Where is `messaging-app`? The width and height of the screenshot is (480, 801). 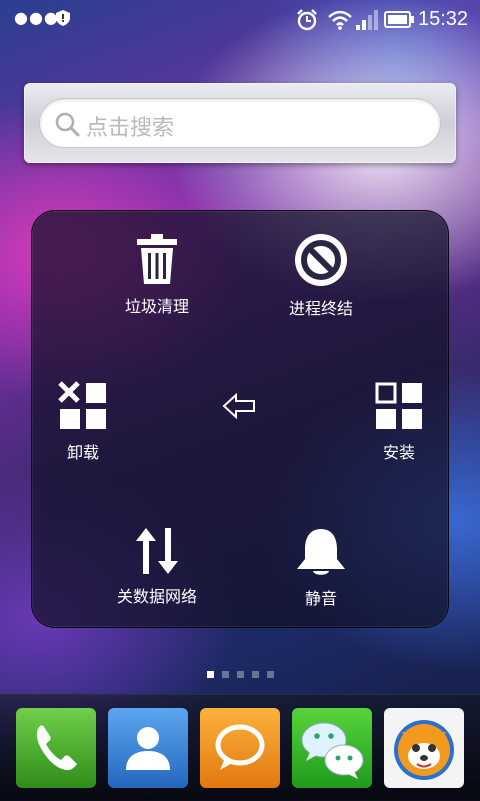 messaging-app is located at coordinates (240, 748).